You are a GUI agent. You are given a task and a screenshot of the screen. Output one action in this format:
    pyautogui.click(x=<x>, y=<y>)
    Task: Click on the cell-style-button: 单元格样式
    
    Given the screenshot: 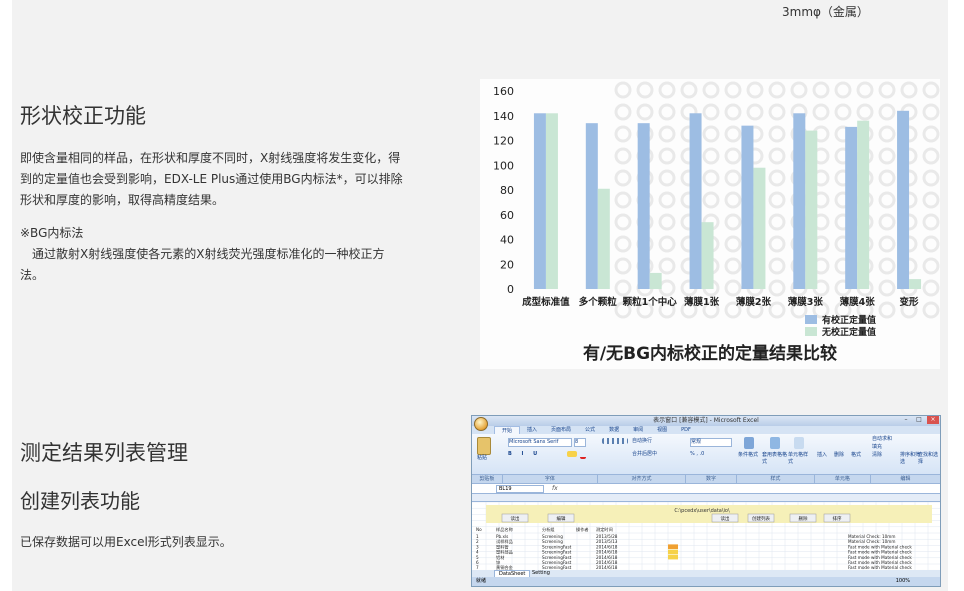 What is the action you would take?
    pyautogui.click(x=800, y=459)
    